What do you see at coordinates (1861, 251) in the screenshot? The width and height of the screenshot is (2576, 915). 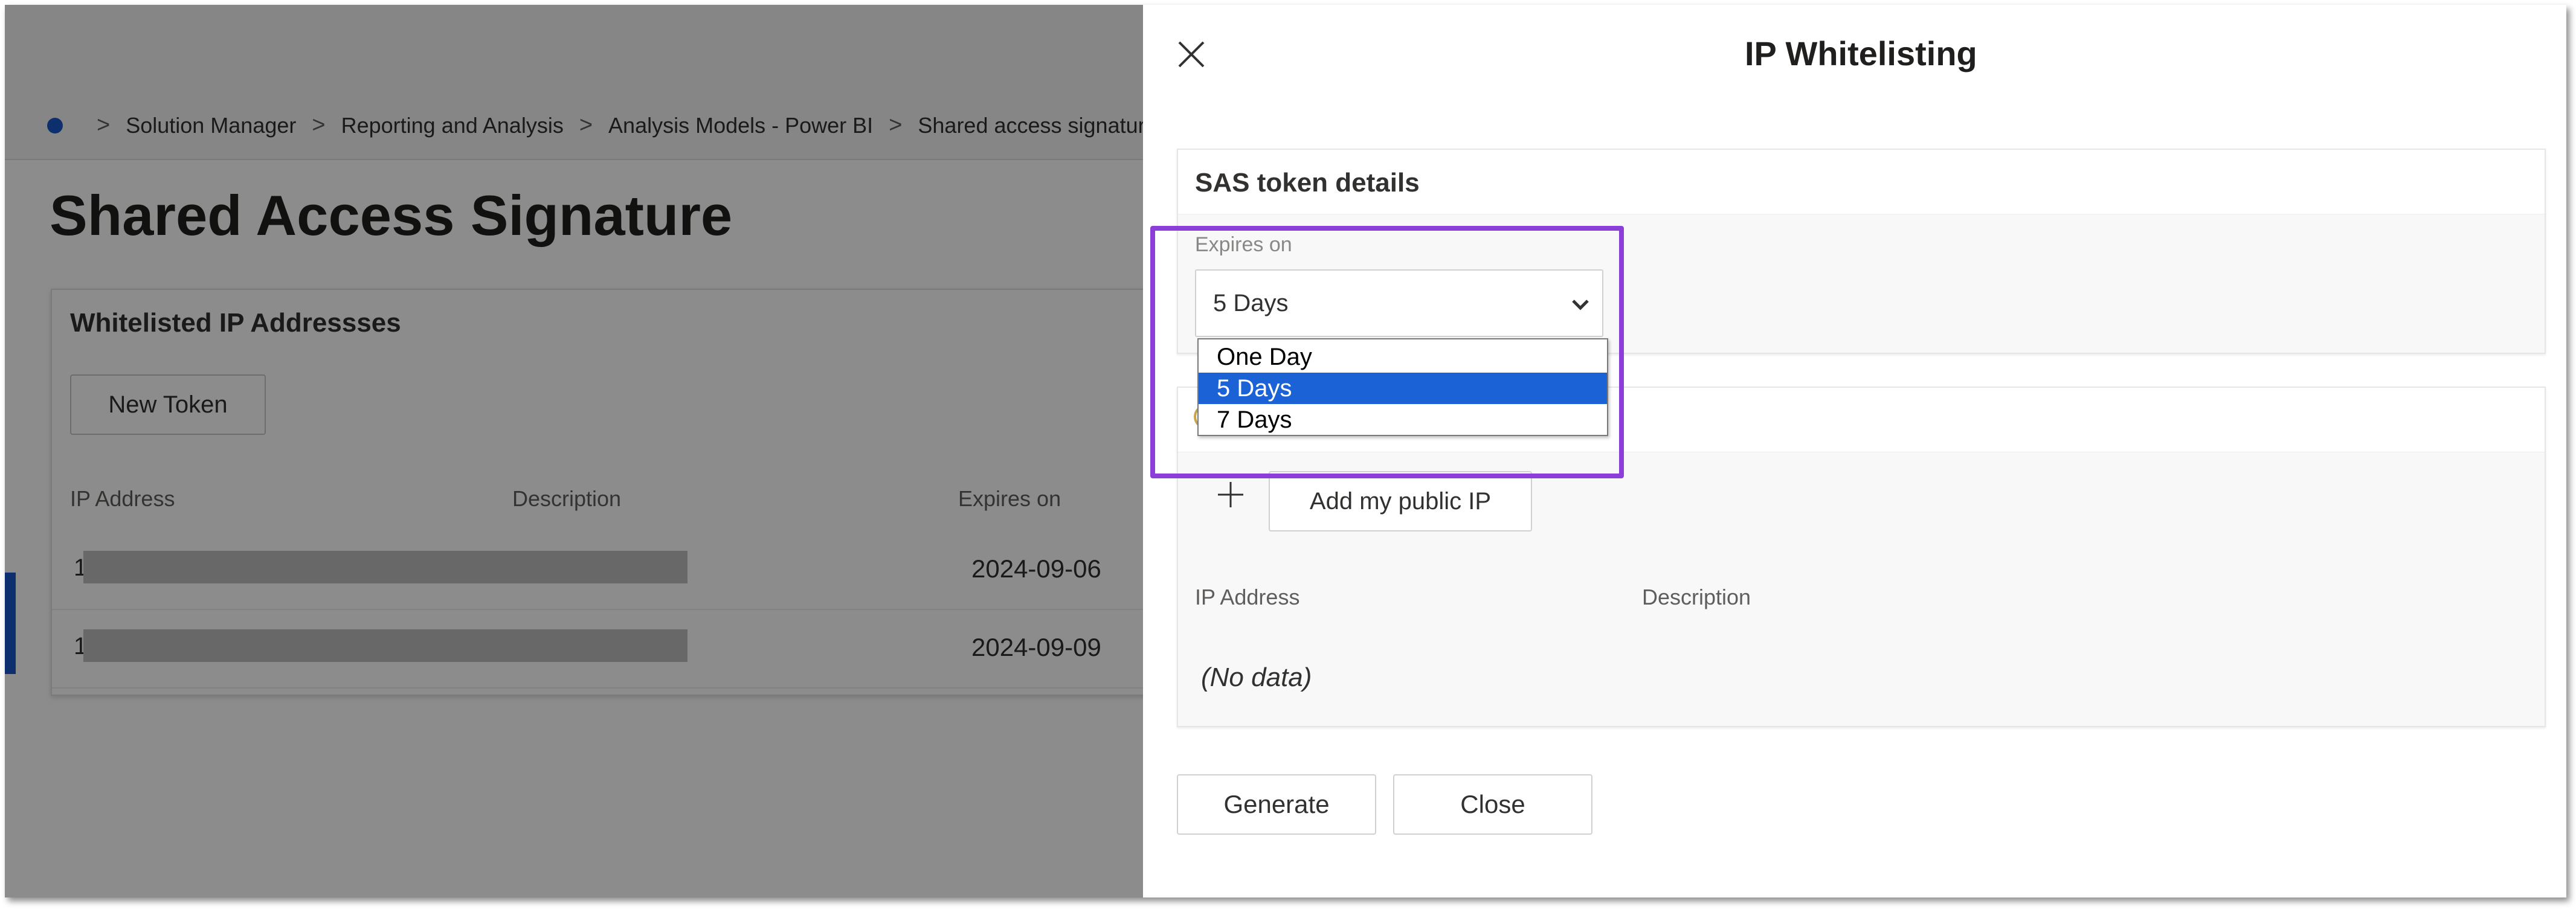 I see `sas-token-section: SAS token details Expires on 5 Days` at bounding box center [1861, 251].